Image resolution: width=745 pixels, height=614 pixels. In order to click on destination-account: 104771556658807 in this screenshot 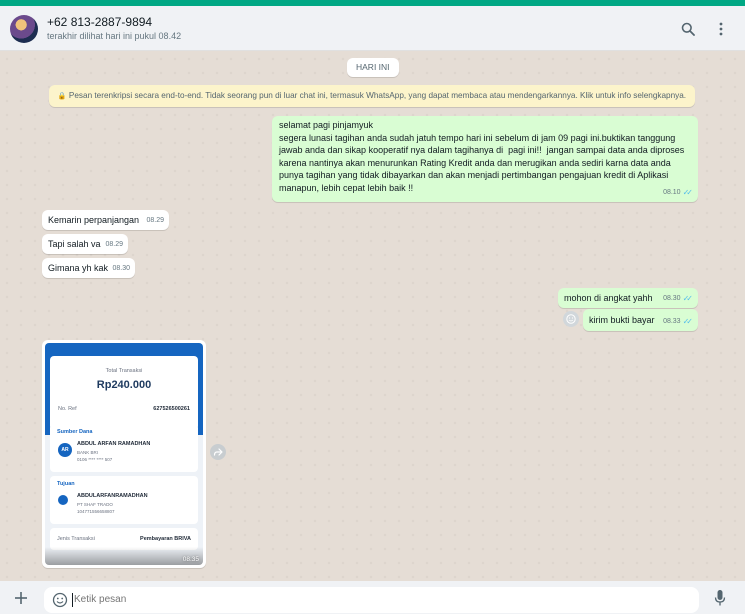, I will do `click(96, 511)`.